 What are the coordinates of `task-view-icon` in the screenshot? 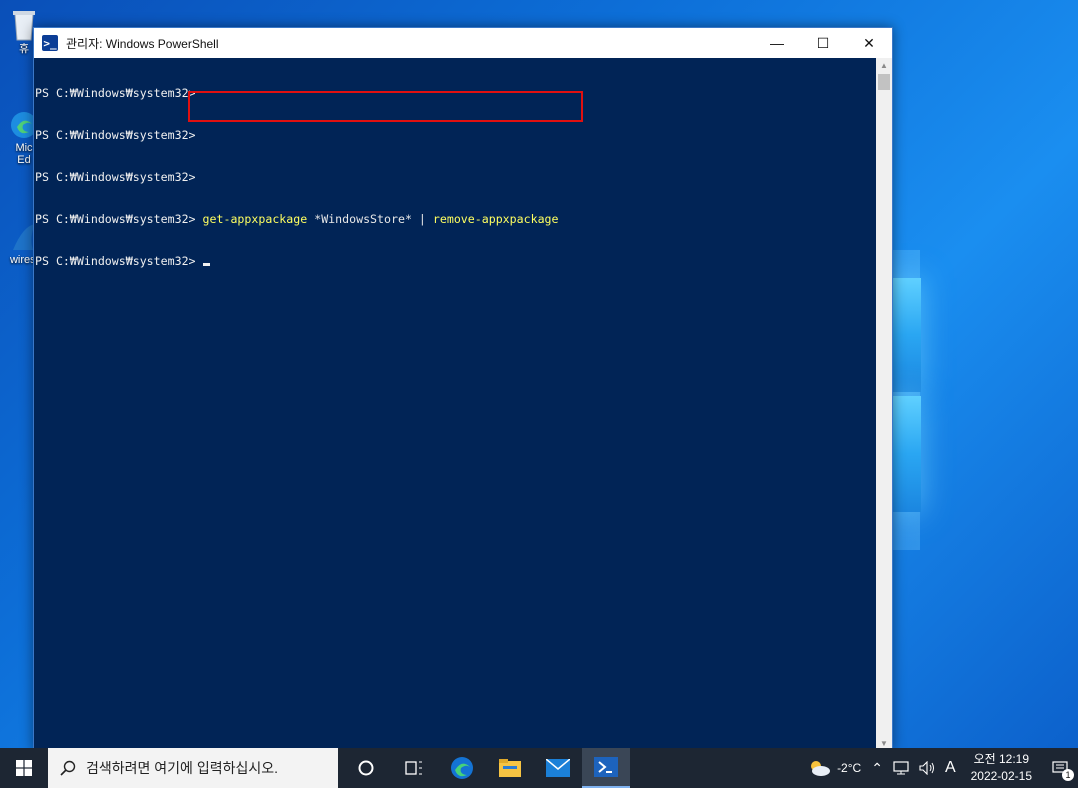 It's located at (413, 768).